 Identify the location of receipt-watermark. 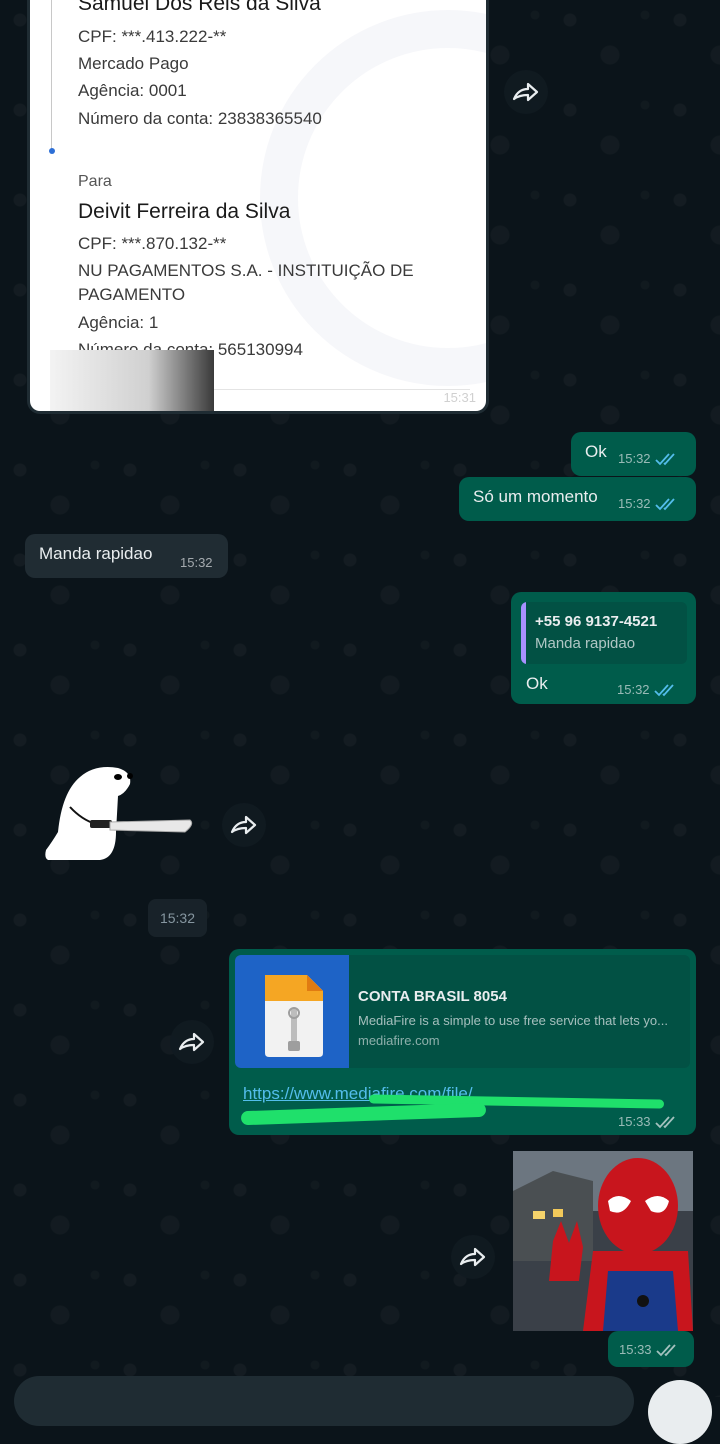
(373, 198).